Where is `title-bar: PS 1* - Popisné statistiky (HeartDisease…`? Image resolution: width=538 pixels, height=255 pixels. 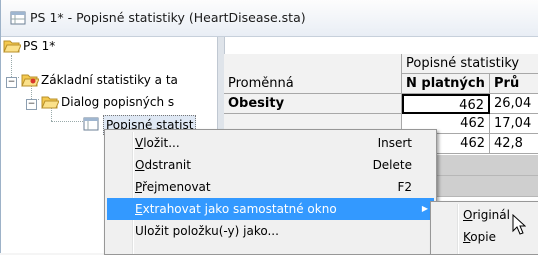 title-bar: PS 1* - Popisné statistiky (HeartDisease… is located at coordinates (269, 18).